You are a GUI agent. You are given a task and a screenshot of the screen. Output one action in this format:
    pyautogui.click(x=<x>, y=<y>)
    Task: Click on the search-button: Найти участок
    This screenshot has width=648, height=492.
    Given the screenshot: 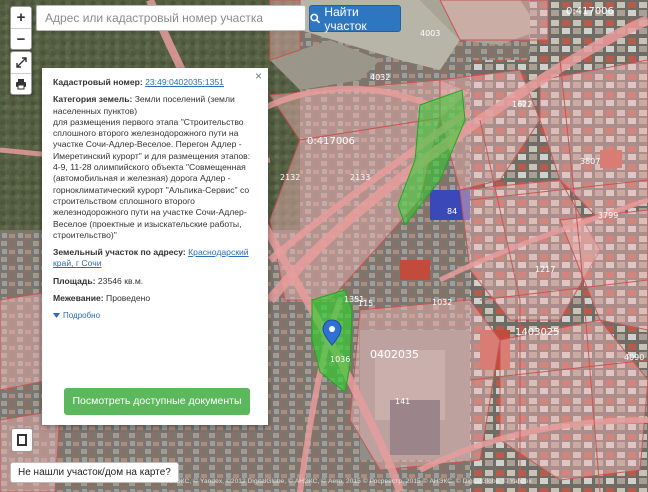 What is the action you would take?
    pyautogui.click(x=355, y=18)
    